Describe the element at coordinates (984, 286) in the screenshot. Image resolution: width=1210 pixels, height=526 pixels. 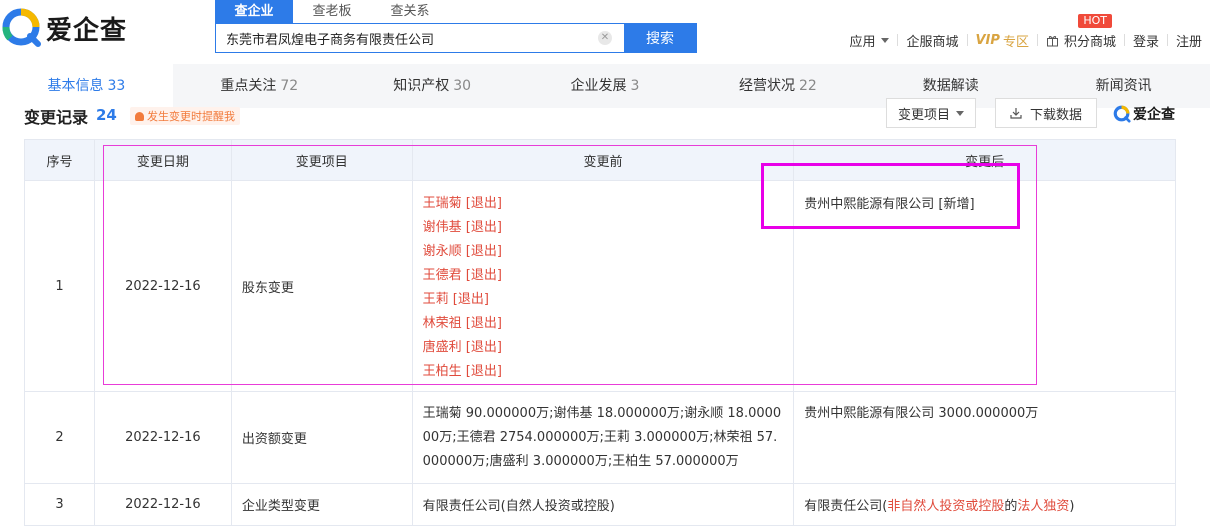
I see `cell-after: 贵州中熙能源有限公司 [新增]` at that location.